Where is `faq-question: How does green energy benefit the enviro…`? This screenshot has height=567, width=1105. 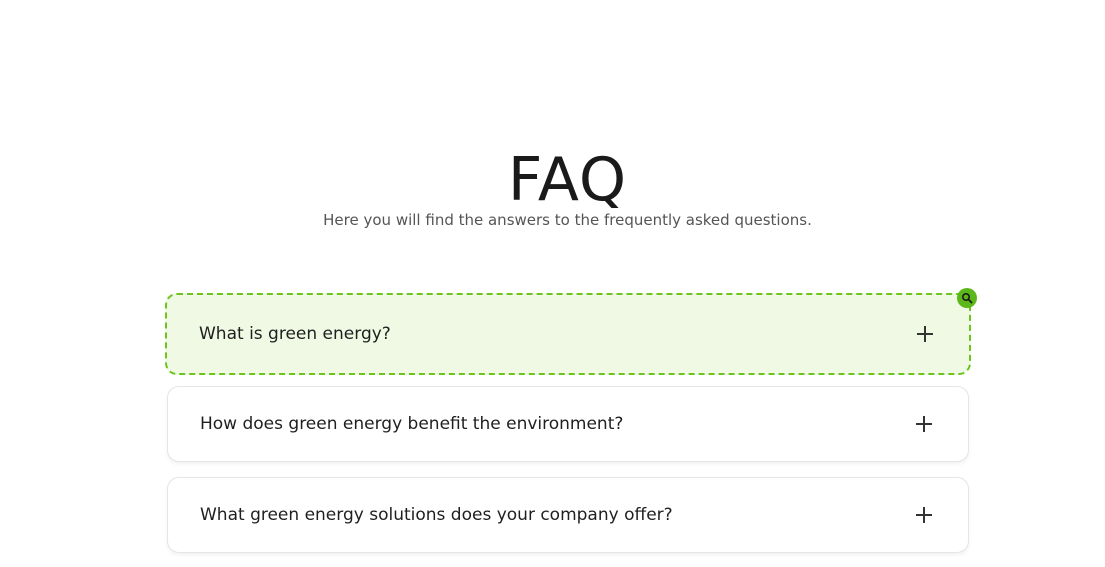 faq-question: How does green energy benefit the enviro… is located at coordinates (412, 424).